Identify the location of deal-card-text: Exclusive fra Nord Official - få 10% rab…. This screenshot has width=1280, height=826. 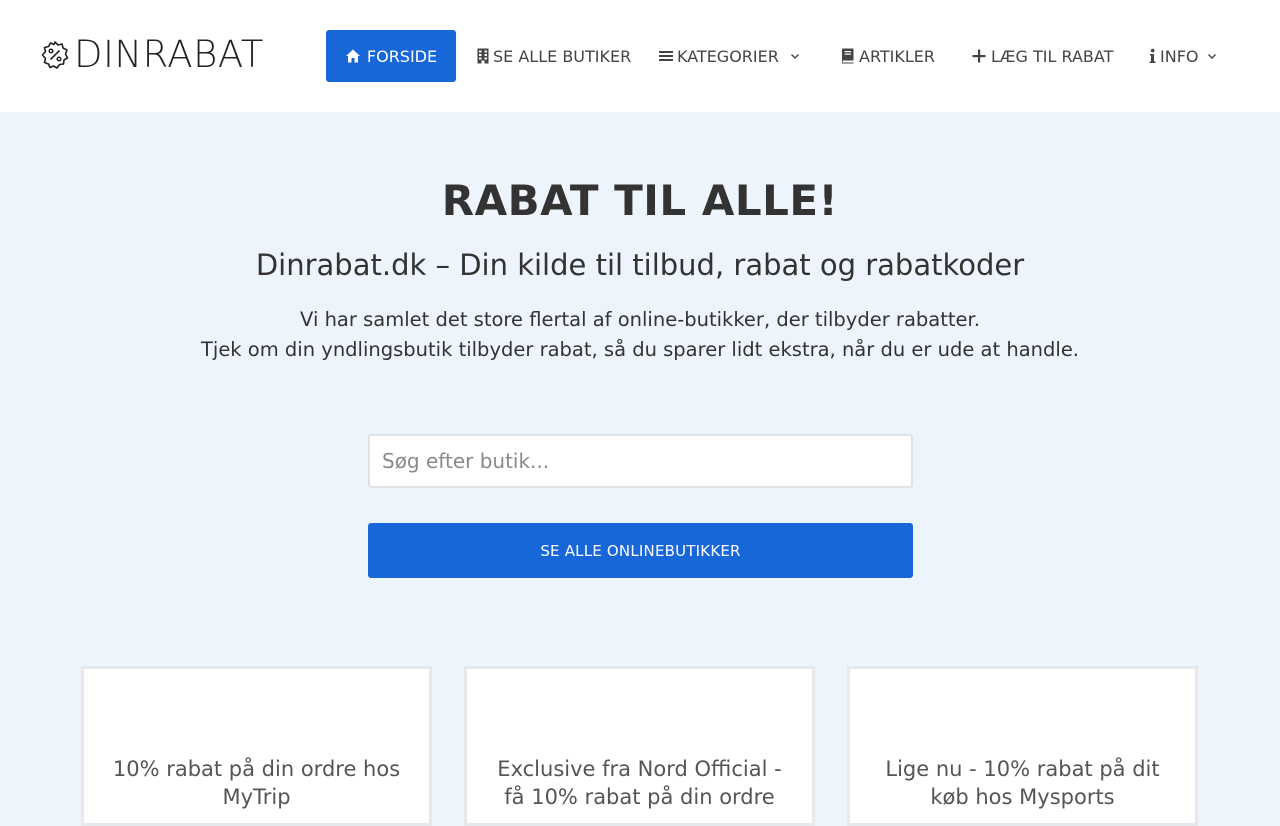
(639, 783).